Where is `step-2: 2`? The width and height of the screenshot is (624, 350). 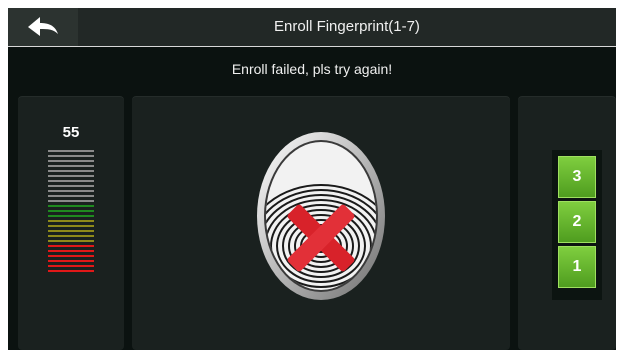 step-2: 2 is located at coordinates (577, 222).